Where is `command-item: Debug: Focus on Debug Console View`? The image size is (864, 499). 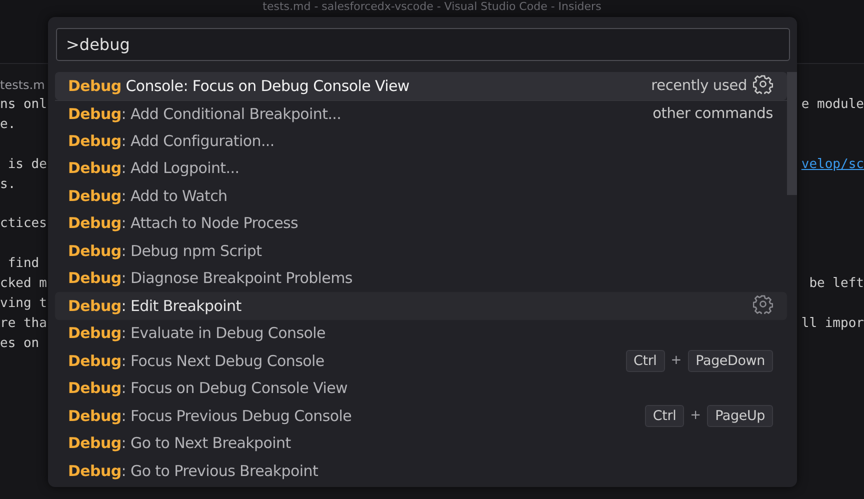
command-item: Debug: Focus on Debug Console View is located at coordinates (421, 388).